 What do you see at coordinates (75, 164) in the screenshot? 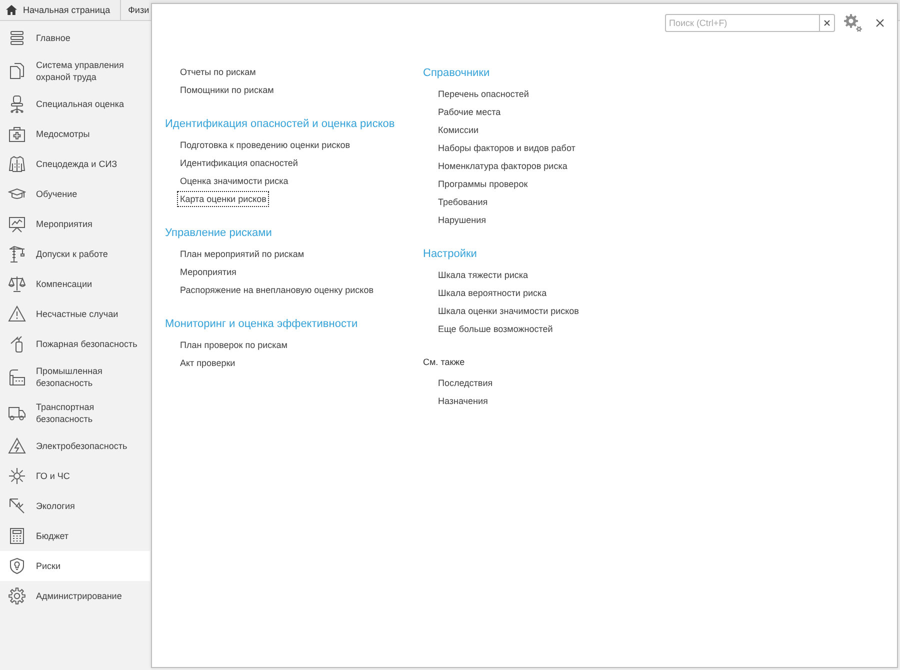
I see `sidebar-item: Спецодежда и СИЗ` at bounding box center [75, 164].